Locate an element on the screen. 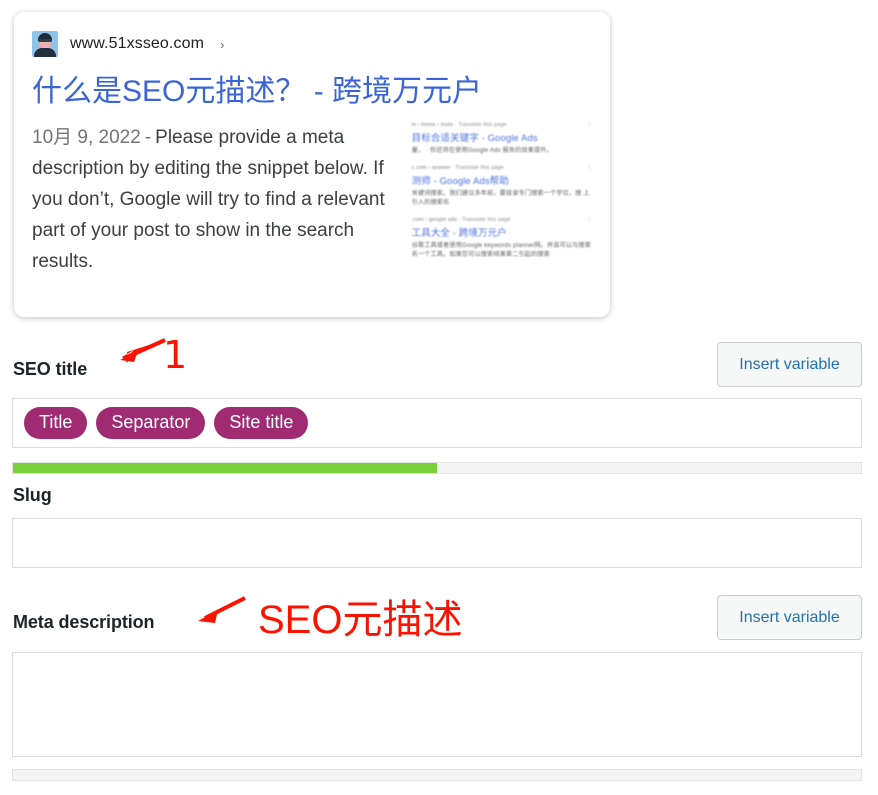  snippet-title-link: 什么是SEO元描述？ - 跨境万元户 is located at coordinates (312, 92).